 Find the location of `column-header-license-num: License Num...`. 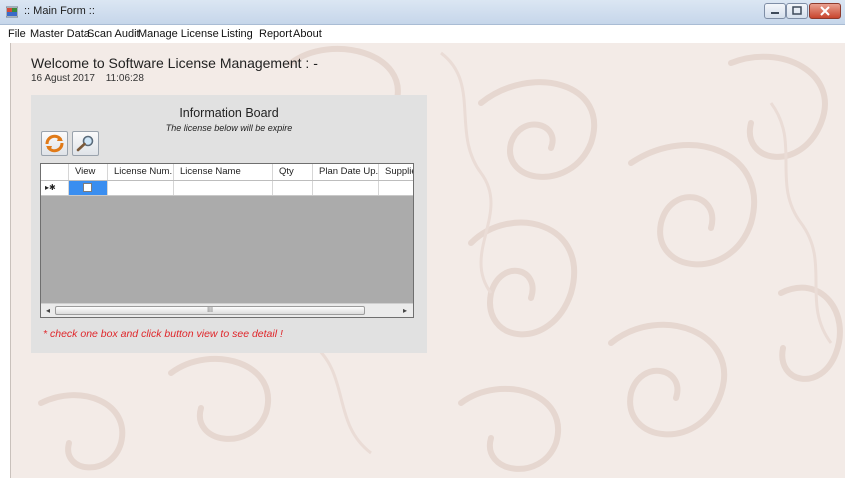

column-header-license-num: License Num... is located at coordinates (141, 172).